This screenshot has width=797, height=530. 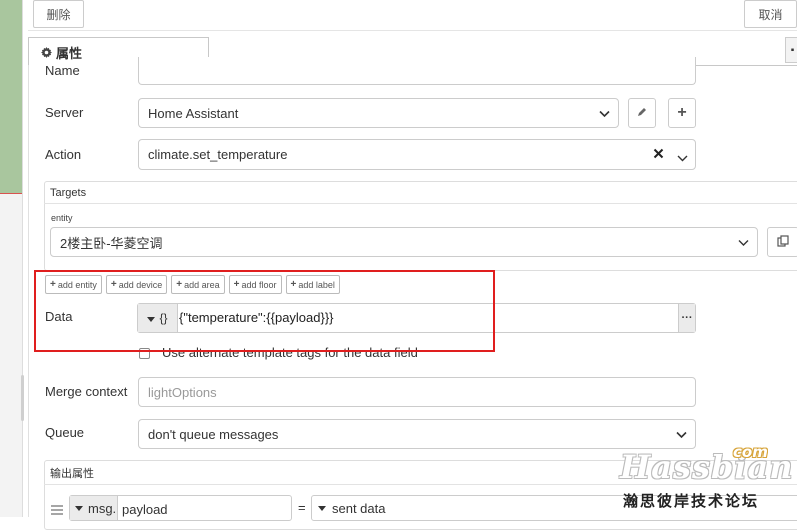 I want to click on delete-button: 删除, so click(x=58, y=14).